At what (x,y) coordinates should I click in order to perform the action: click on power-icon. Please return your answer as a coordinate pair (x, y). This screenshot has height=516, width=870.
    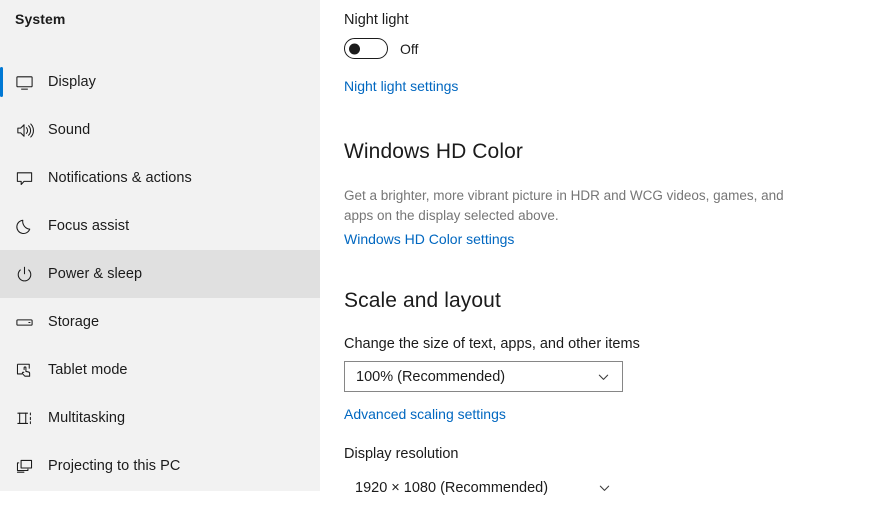
    Looking at the image, I should click on (24, 274).